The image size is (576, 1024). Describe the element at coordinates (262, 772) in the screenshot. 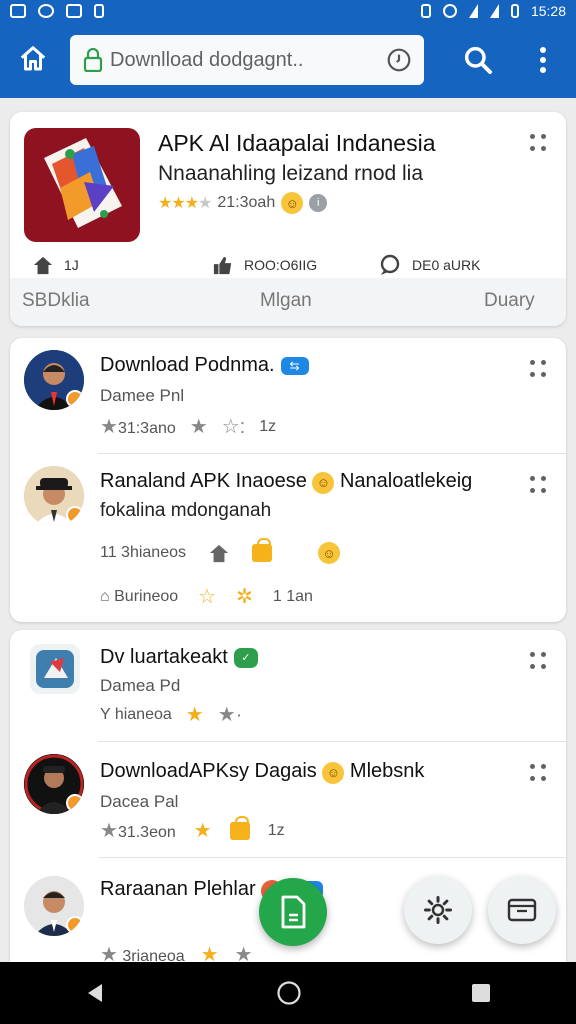

I see `item-title: DownloadAPKsy Dagais ☺ Mlebsnk` at that location.